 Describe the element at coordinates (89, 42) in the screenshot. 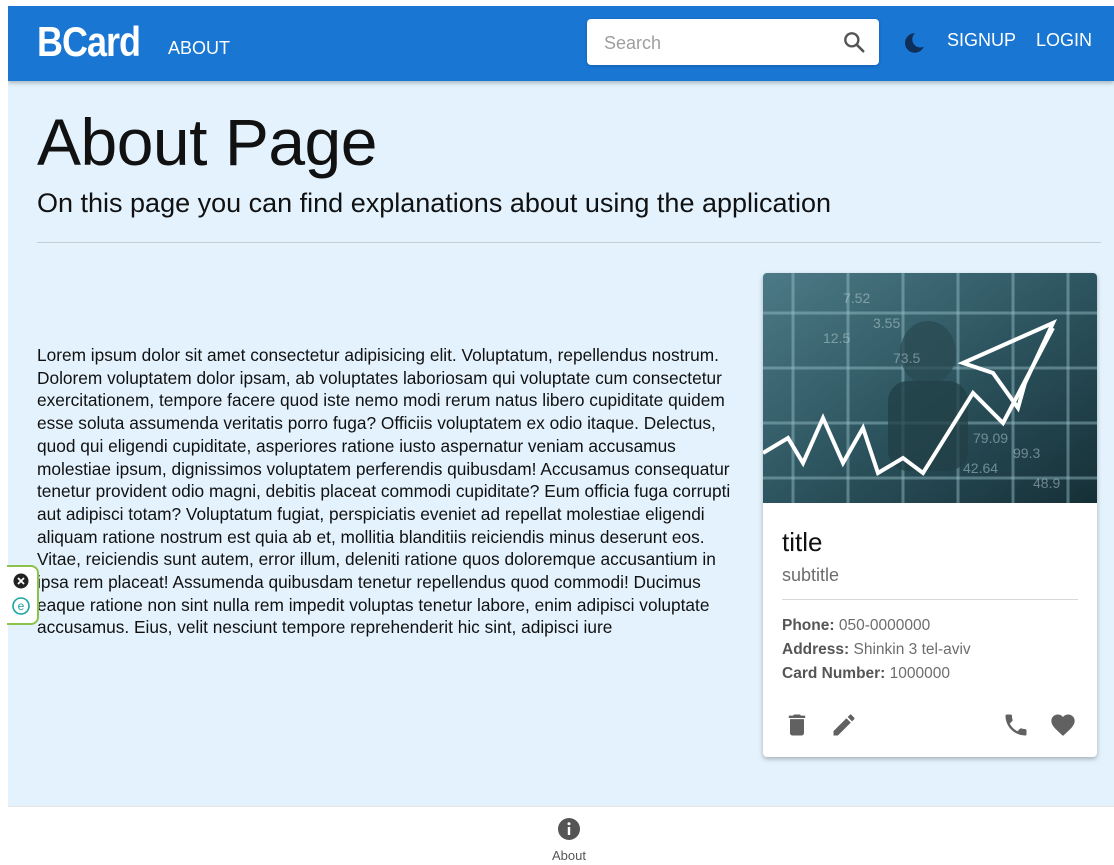

I see `logo: BCard` at that location.